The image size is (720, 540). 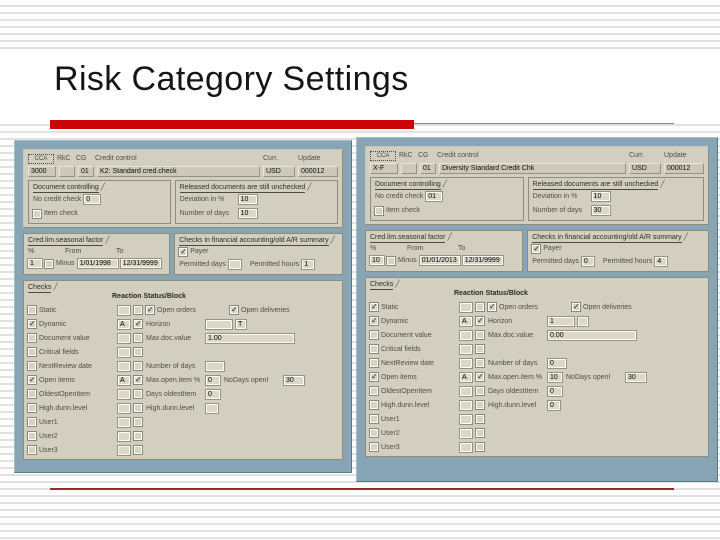 What do you see at coordinates (587, 261) in the screenshot?
I see `permitted-days-input: 0` at bounding box center [587, 261].